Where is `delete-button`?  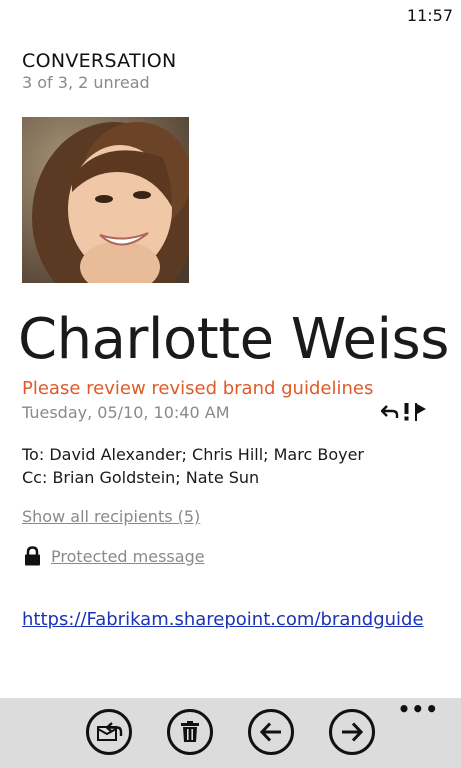 delete-button is located at coordinates (190, 732).